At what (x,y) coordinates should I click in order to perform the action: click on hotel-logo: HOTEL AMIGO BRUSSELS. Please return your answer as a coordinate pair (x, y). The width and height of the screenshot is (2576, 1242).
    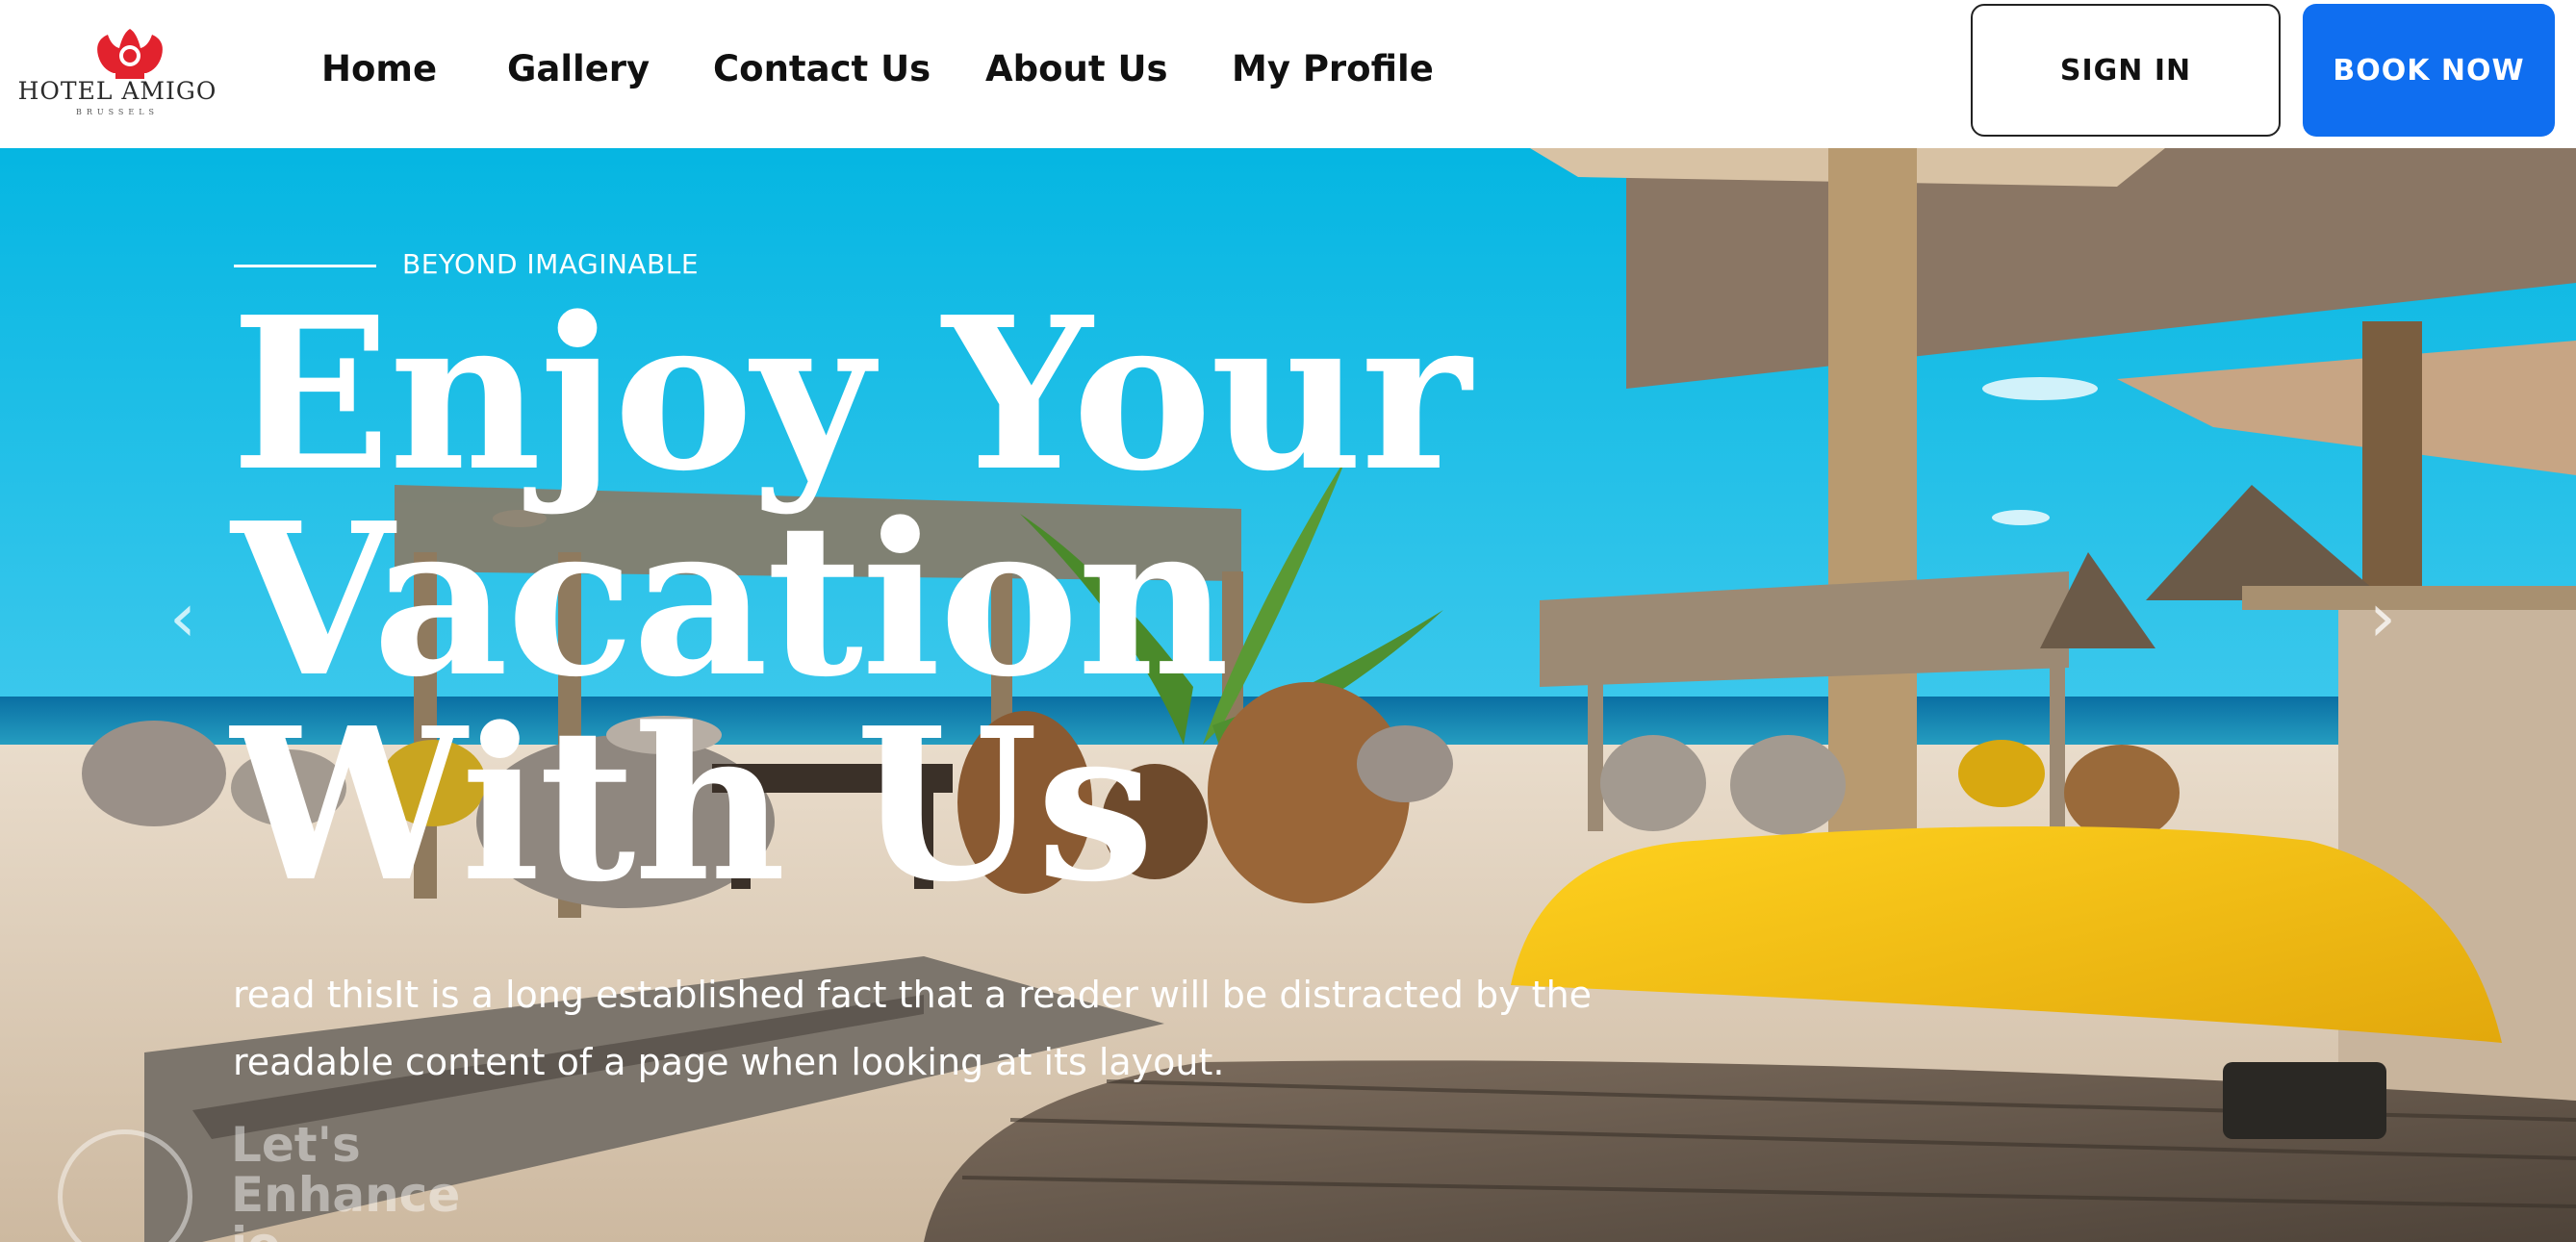
    Looking at the image, I should click on (117, 71).